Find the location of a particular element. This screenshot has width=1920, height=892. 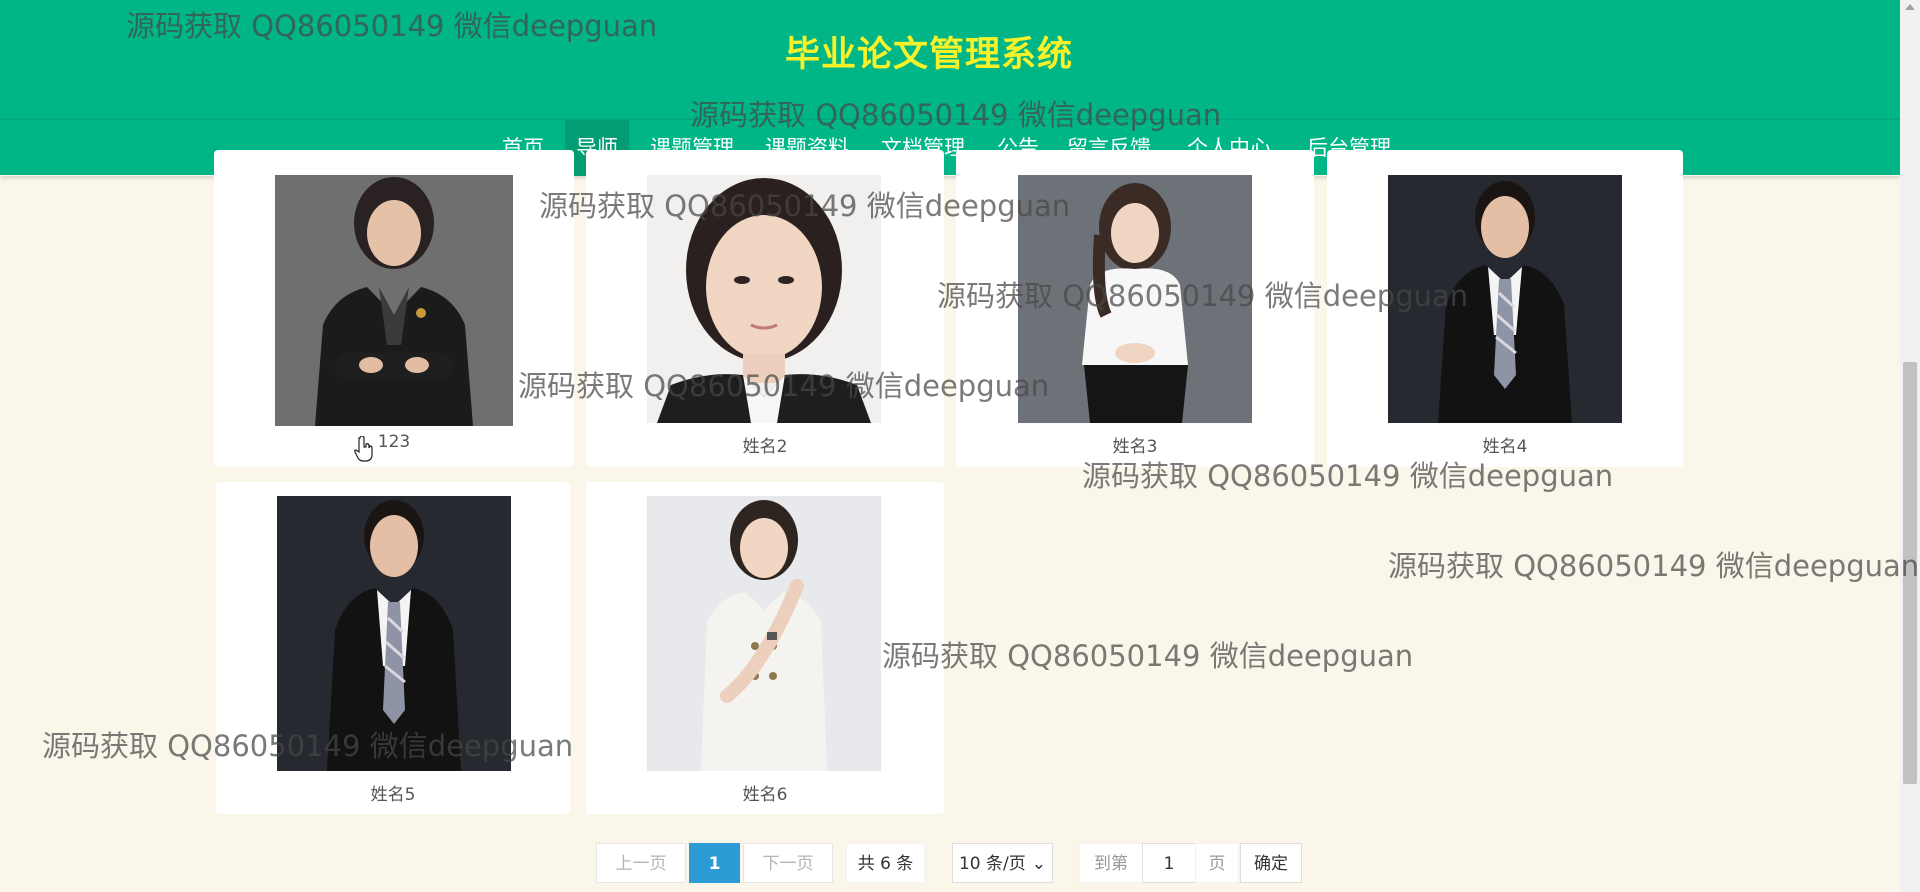

mentor-card: 姓名6 is located at coordinates (765, 648).